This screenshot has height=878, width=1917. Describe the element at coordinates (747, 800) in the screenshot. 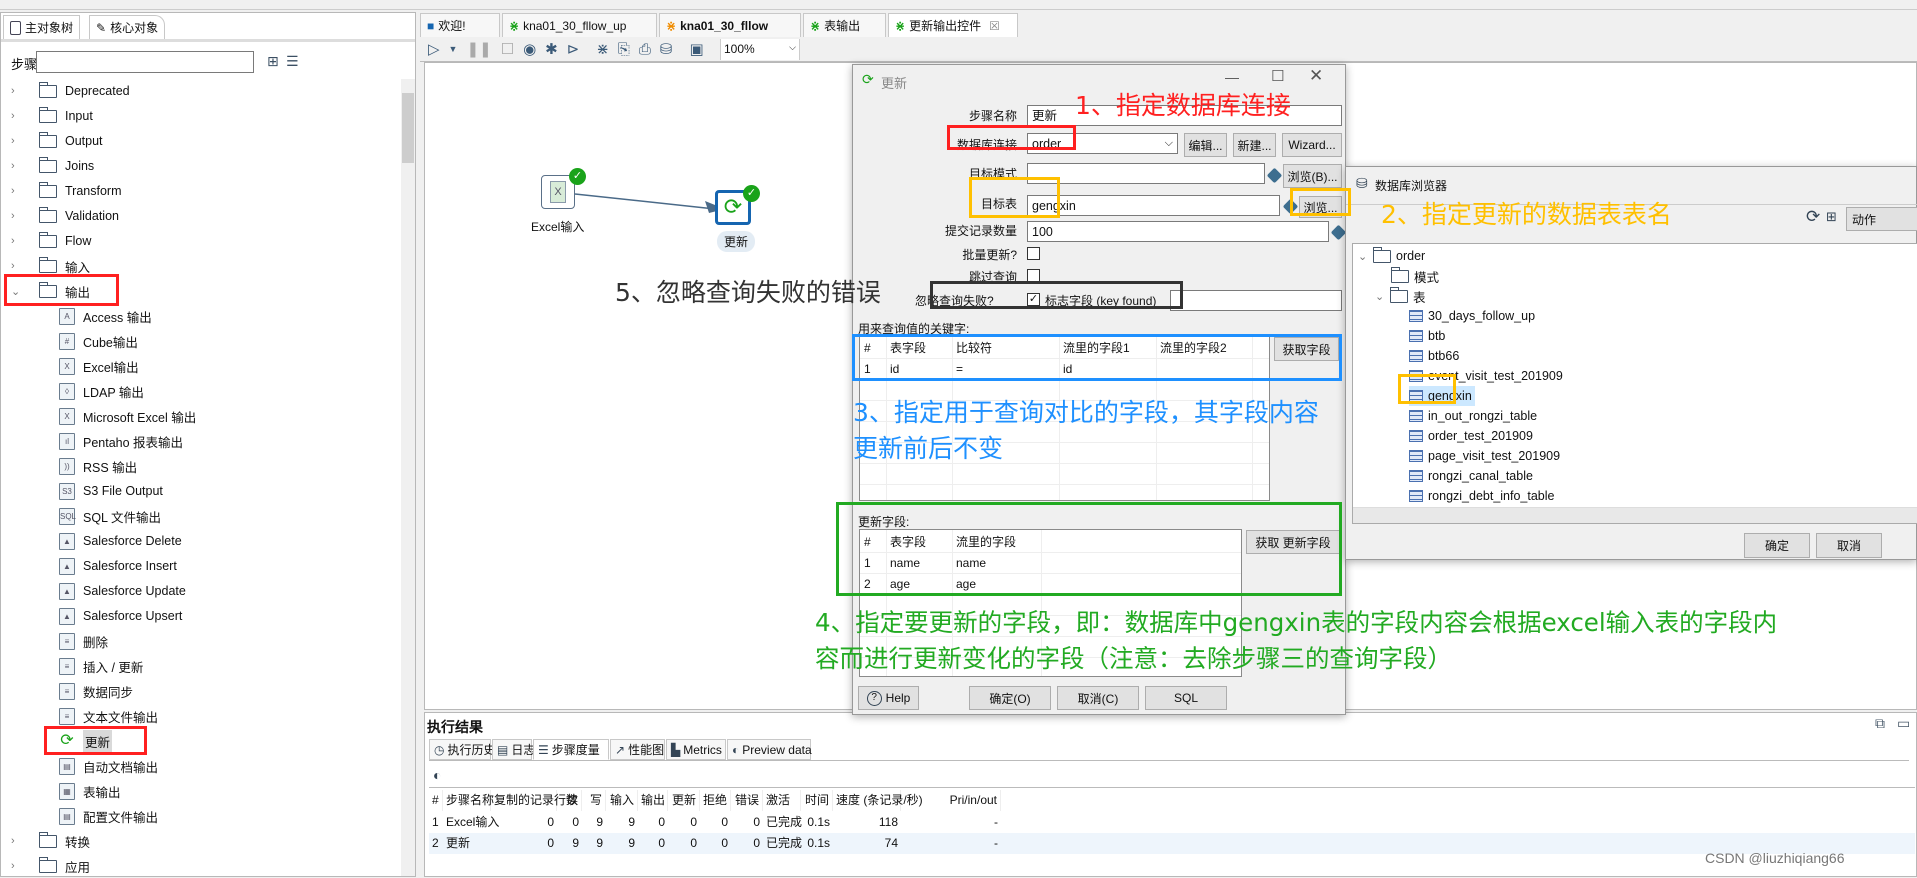

I see `column-header: 错误` at that location.